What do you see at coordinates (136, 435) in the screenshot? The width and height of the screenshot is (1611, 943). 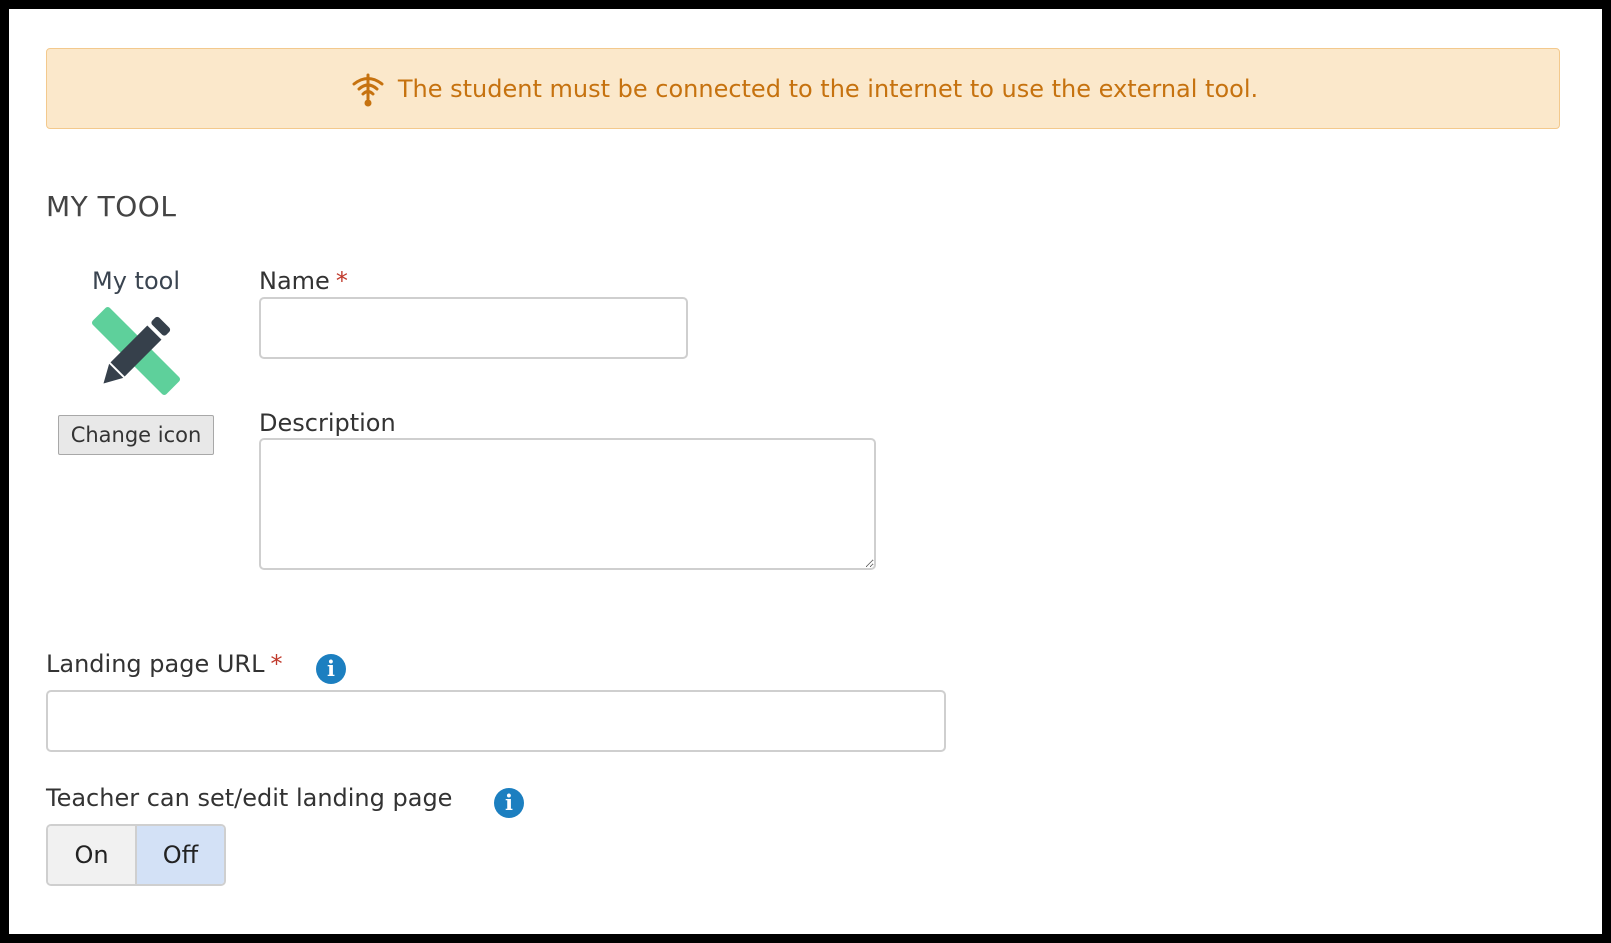 I see `change-icon-button: Change icon` at bounding box center [136, 435].